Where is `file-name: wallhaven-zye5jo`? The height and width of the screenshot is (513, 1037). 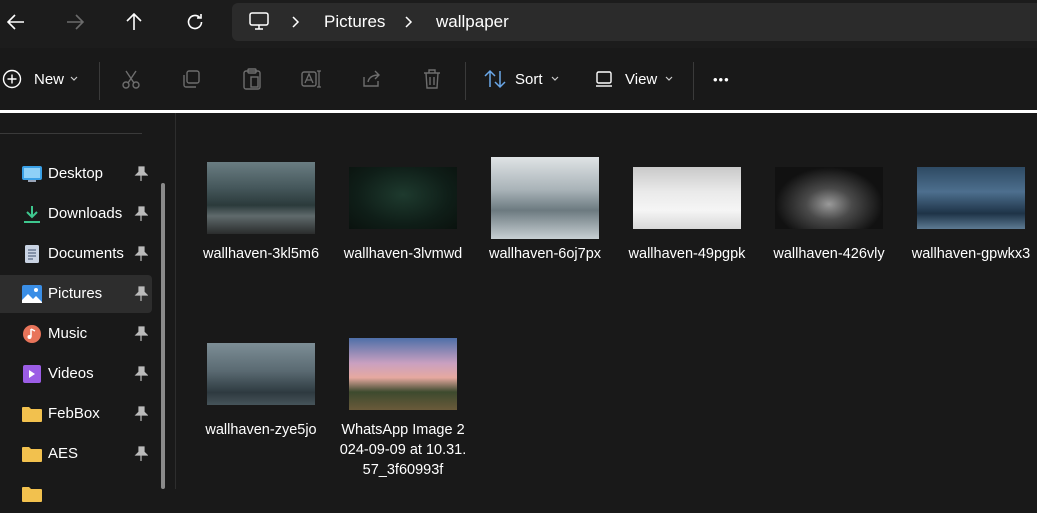
file-name: wallhaven-zye5jo is located at coordinates (261, 430).